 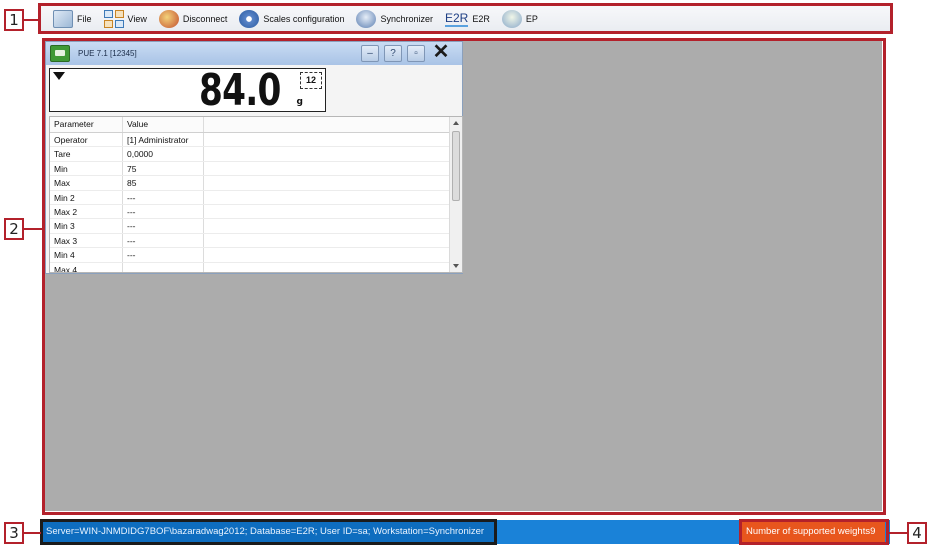 I want to click on synchronizer-label: Synchronizer, so click(x=406, y=19).